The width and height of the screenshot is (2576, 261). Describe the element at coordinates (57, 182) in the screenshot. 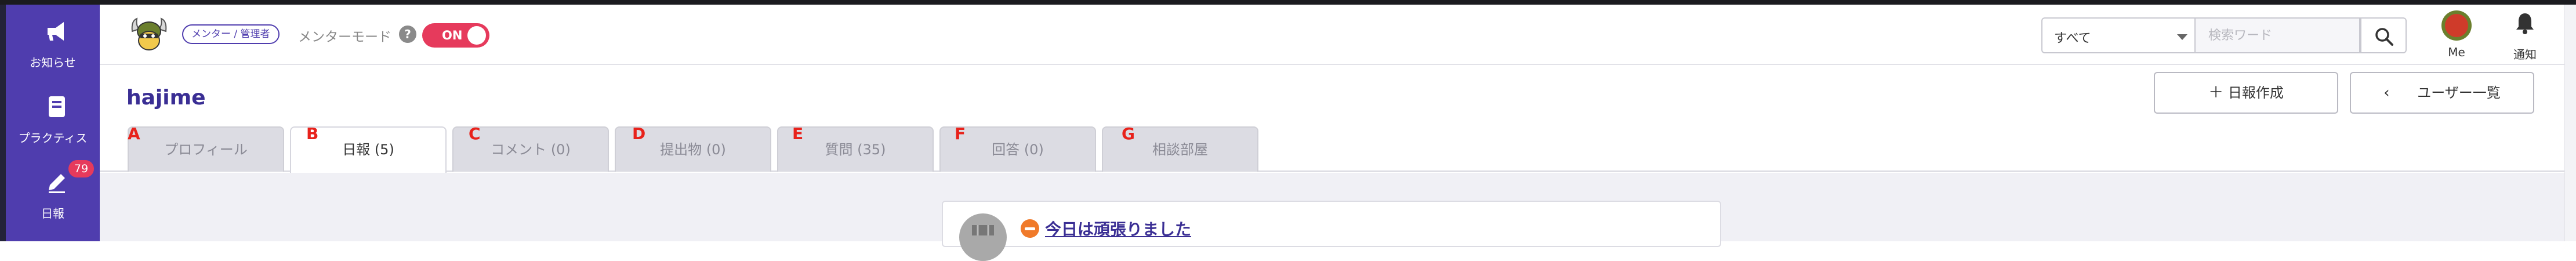

I see `pencil-icon` at that location.